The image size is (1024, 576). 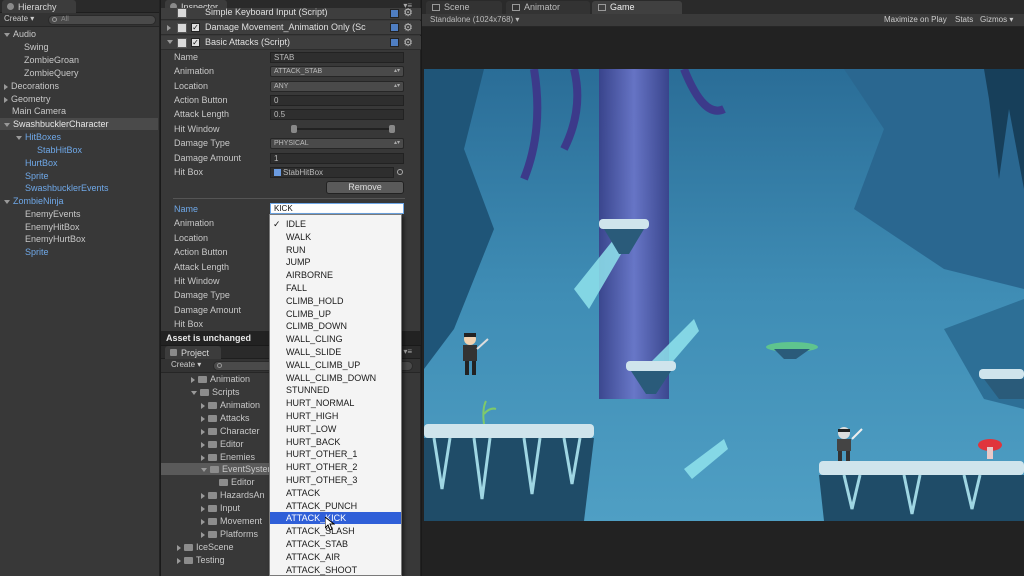 I want to click on attack-length-field: 0.5, so click(x=337, y=114).